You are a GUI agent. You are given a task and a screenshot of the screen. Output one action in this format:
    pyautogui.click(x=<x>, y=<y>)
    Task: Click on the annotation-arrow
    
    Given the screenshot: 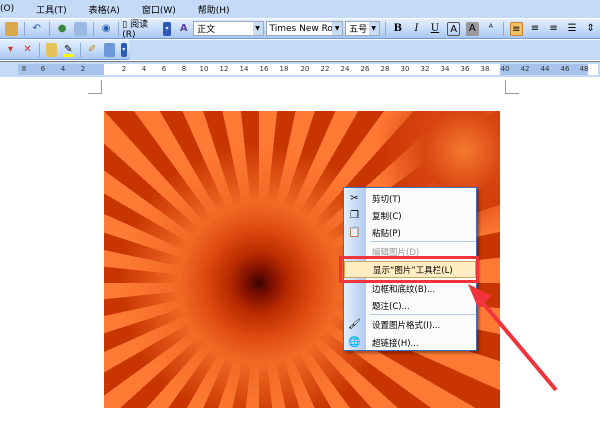 What is the action you would take?
    pyautogui.click(x=513, y=338)
    